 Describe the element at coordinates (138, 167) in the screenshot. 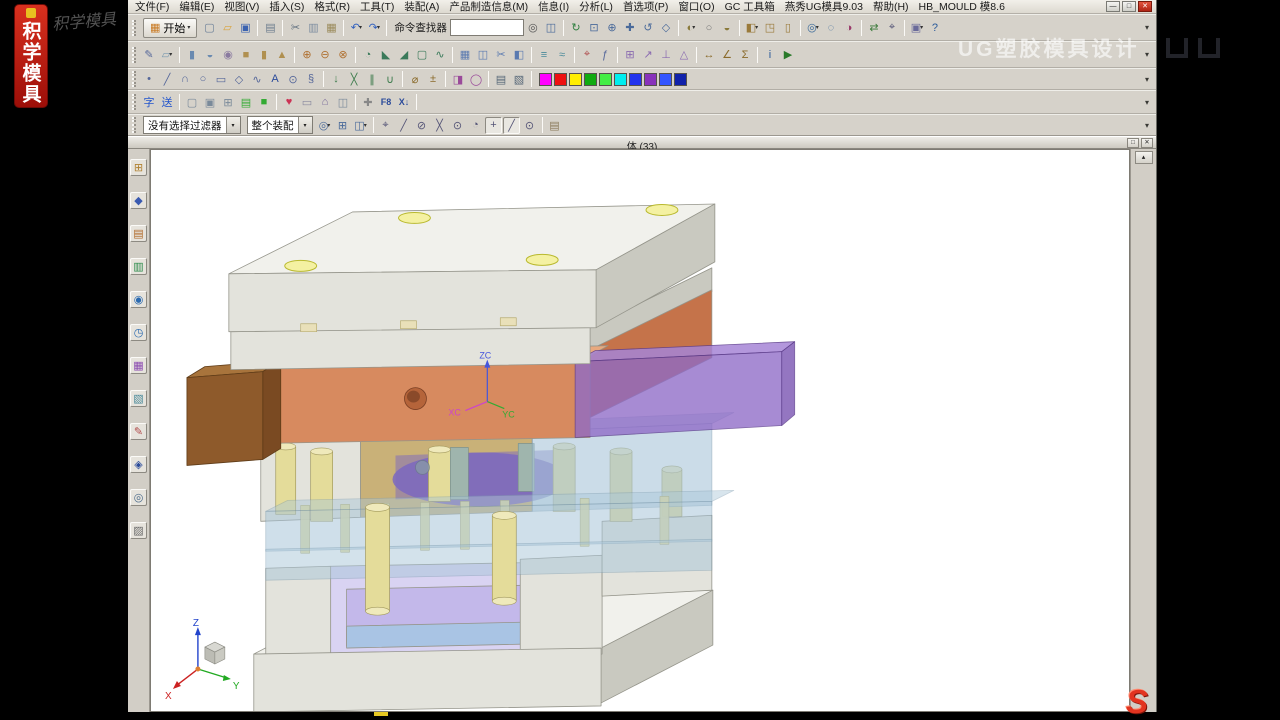

I see `assembly-navigator-icon: ⊞` at that location.